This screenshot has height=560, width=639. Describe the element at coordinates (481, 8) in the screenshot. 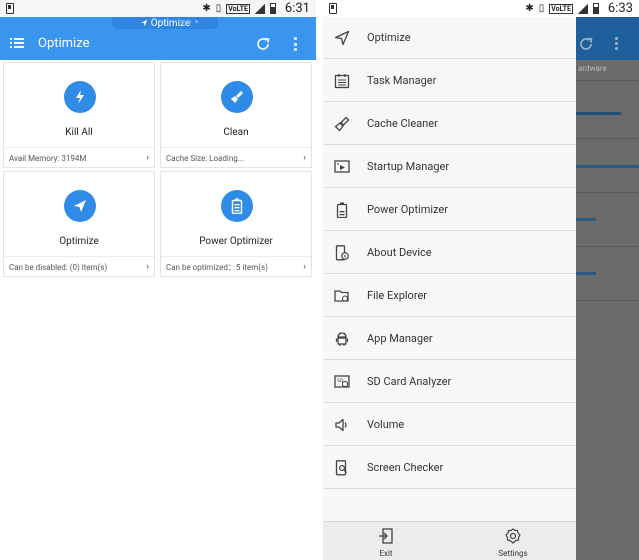

I see `status-bar: ✱ ▯ VoLTE 6:33` at that location.